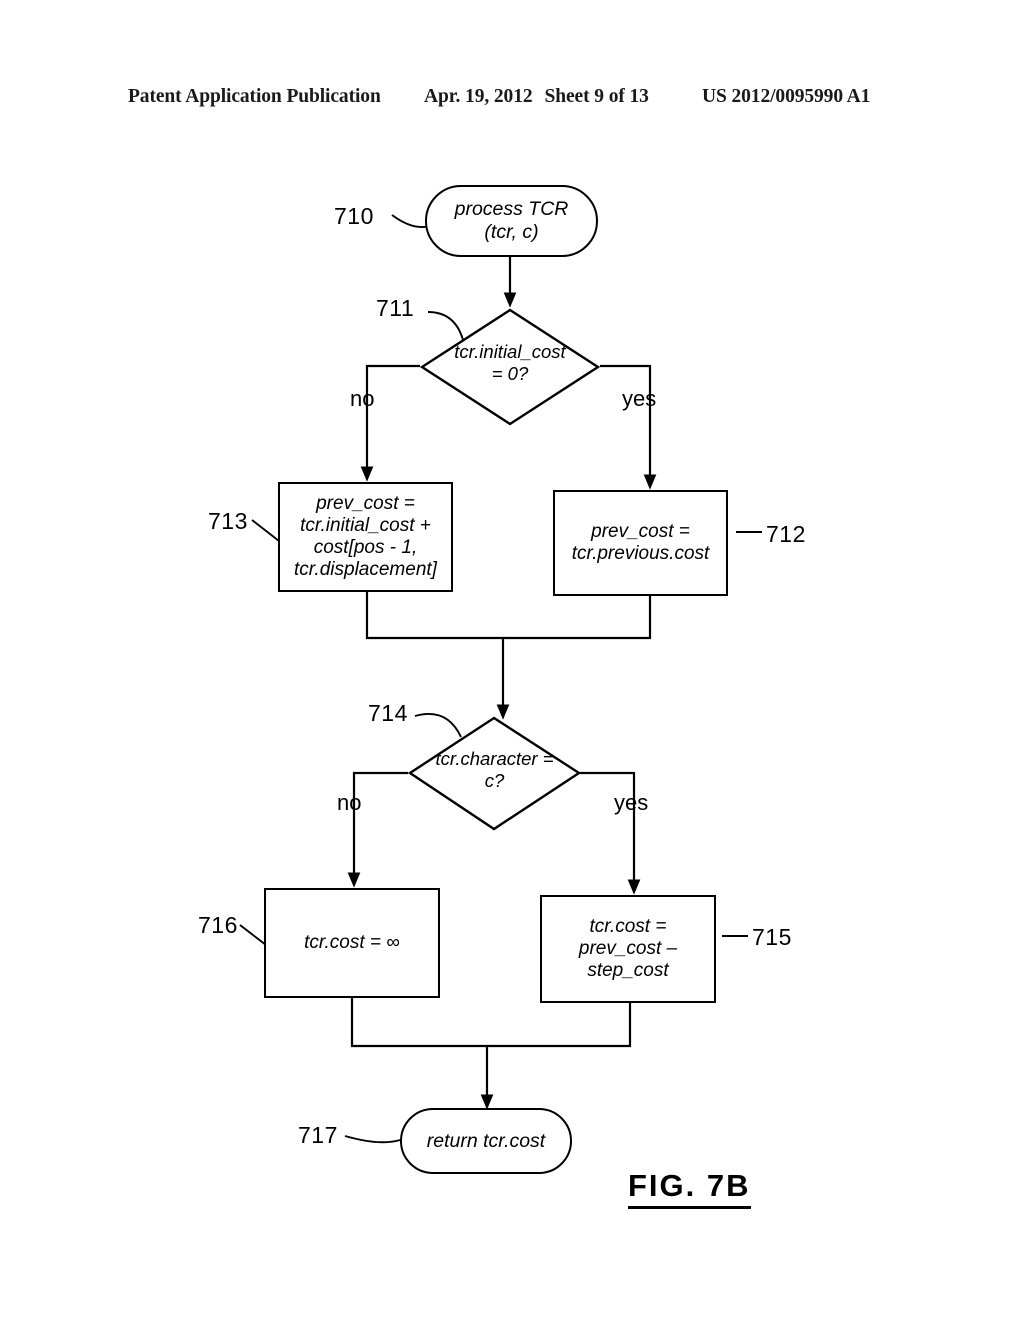  Describe the element at coordinates (354, 216) in the screenshot. I see `ref-numeral-710: 710` at that location.